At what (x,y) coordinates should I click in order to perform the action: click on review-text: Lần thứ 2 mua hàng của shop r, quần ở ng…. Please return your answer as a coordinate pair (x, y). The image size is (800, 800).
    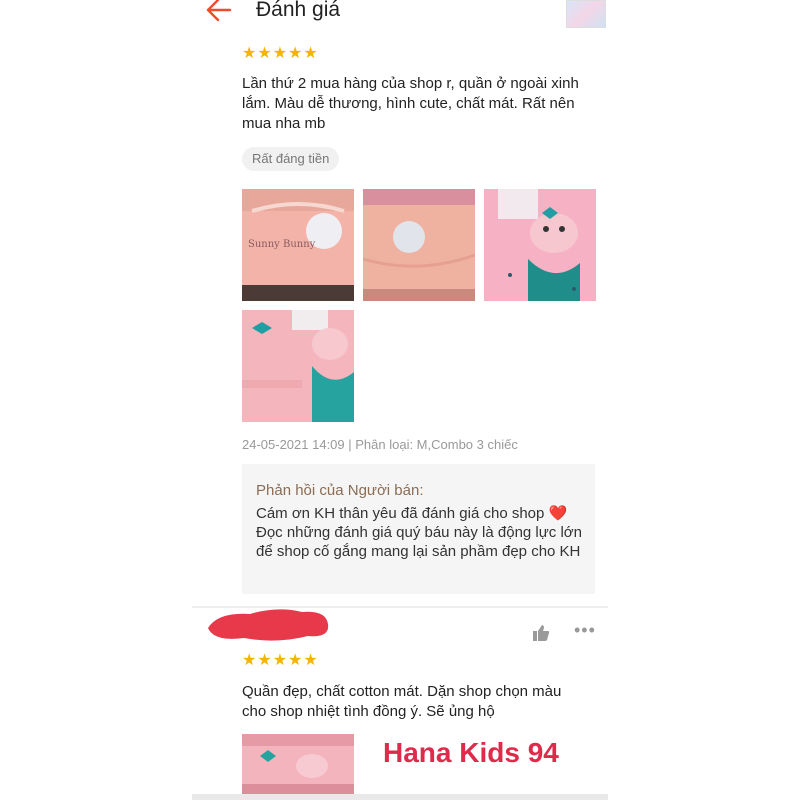
    Looking at the image, I should click on (410, 103).